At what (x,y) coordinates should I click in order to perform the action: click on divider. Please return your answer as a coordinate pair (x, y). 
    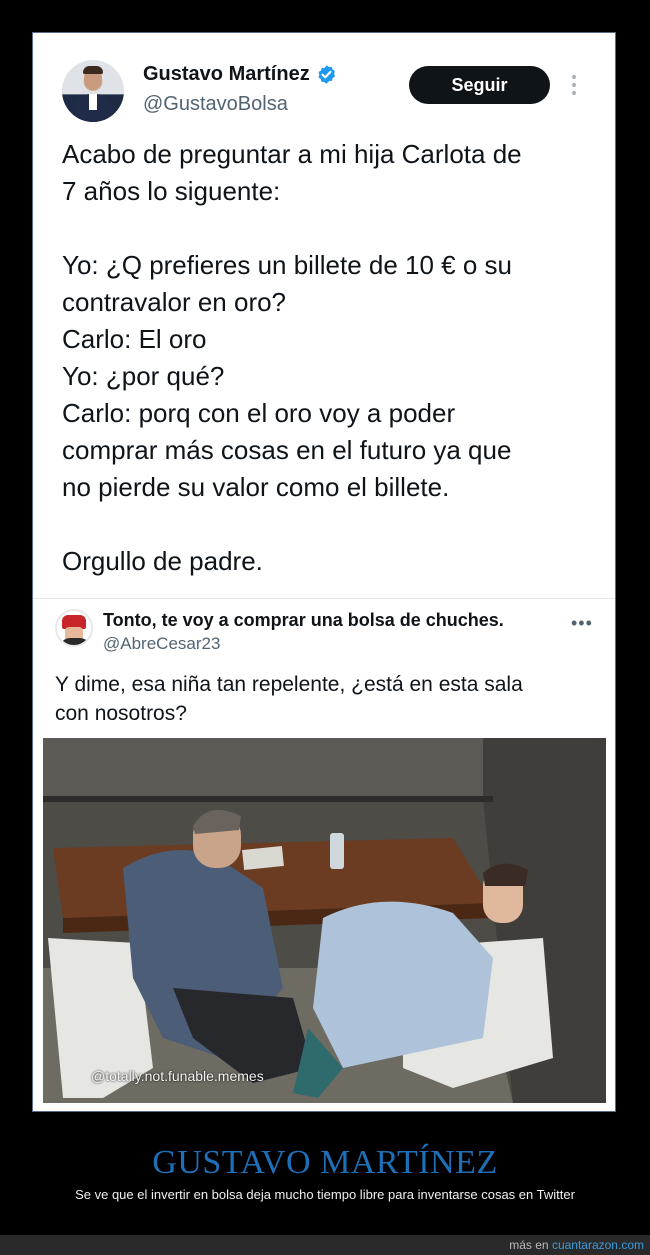
    Looking at the image, I should click on (324, 598).